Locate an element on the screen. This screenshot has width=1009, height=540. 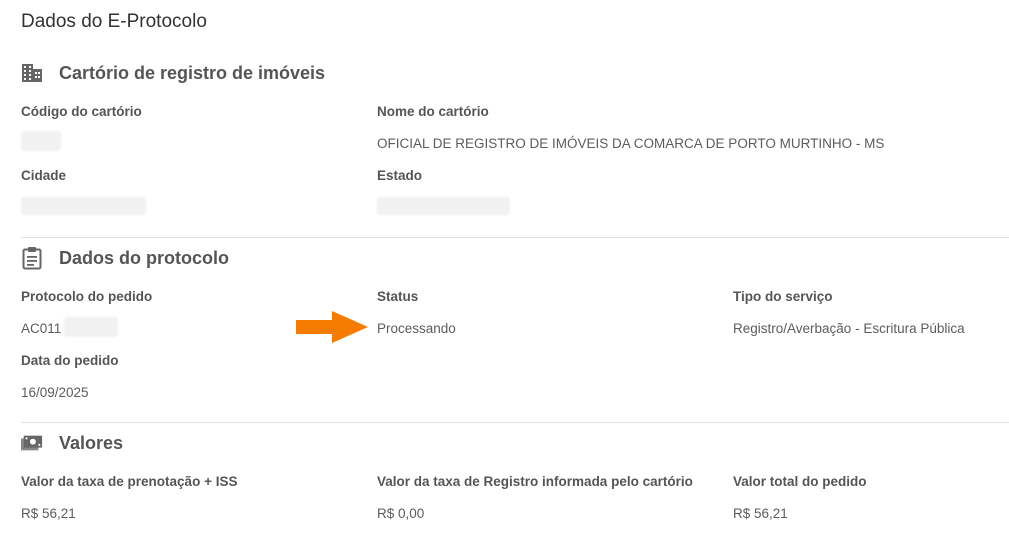
codigo-cartorio-redacted is located at coordinates (41, 141).